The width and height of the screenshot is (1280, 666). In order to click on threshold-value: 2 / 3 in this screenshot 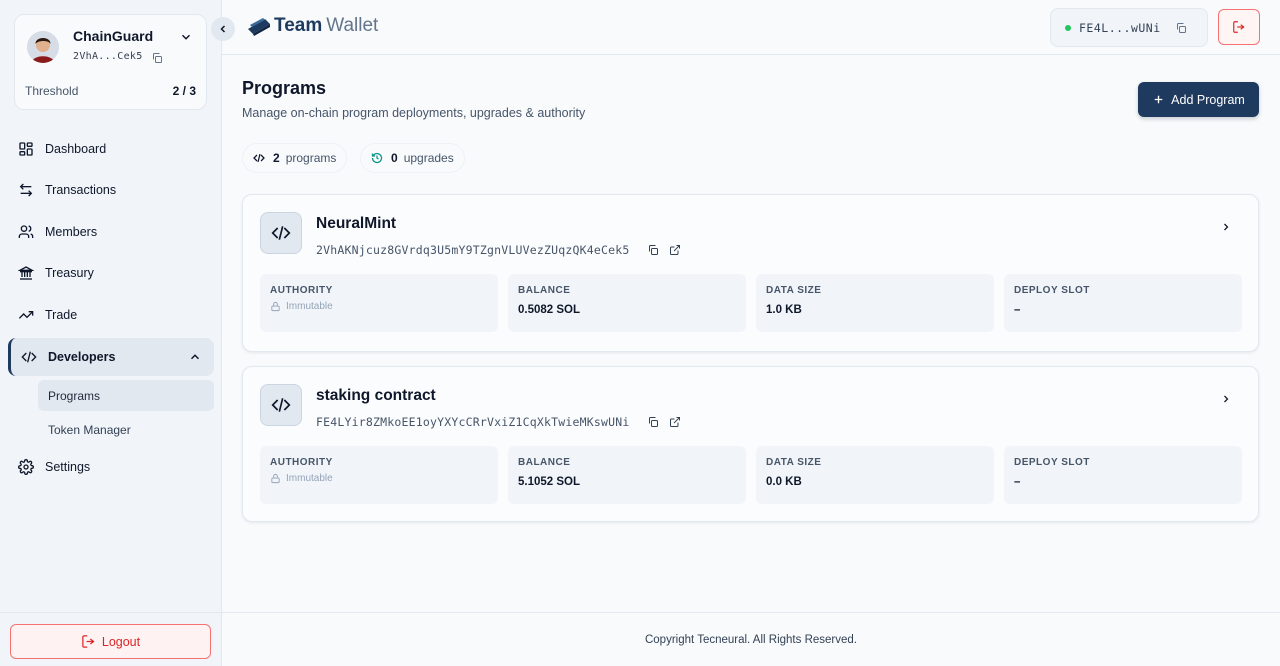, I will do `click(184, 91)`.